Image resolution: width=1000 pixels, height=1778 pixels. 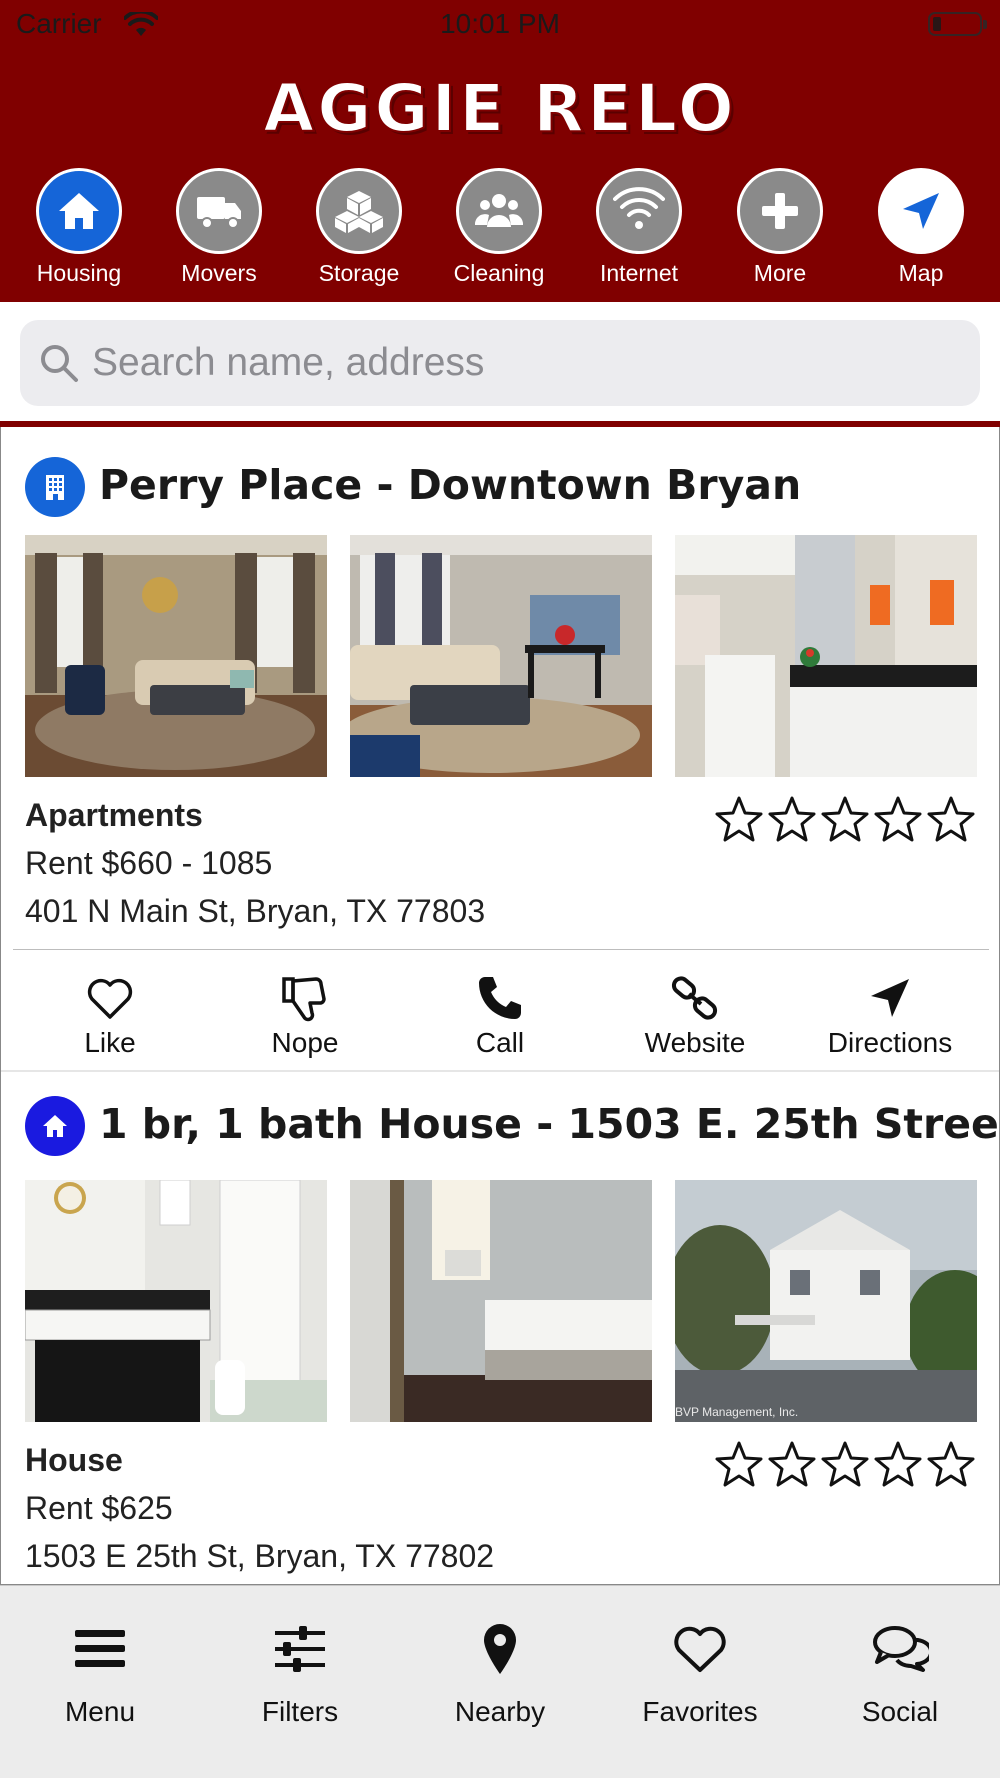 I want to click on category-map: Map, so click(x=921, y=233).